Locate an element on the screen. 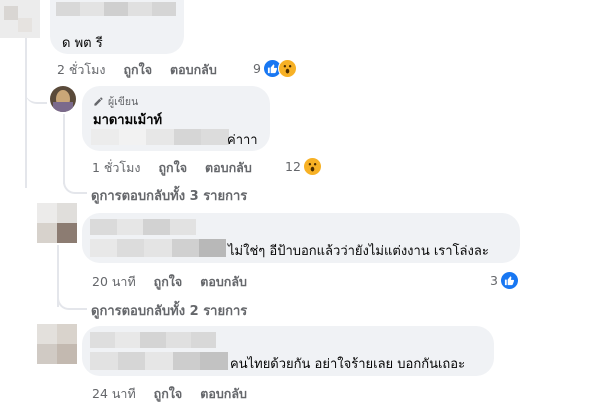  comment-time: 20 นาที is located at coordinates (114, 282).